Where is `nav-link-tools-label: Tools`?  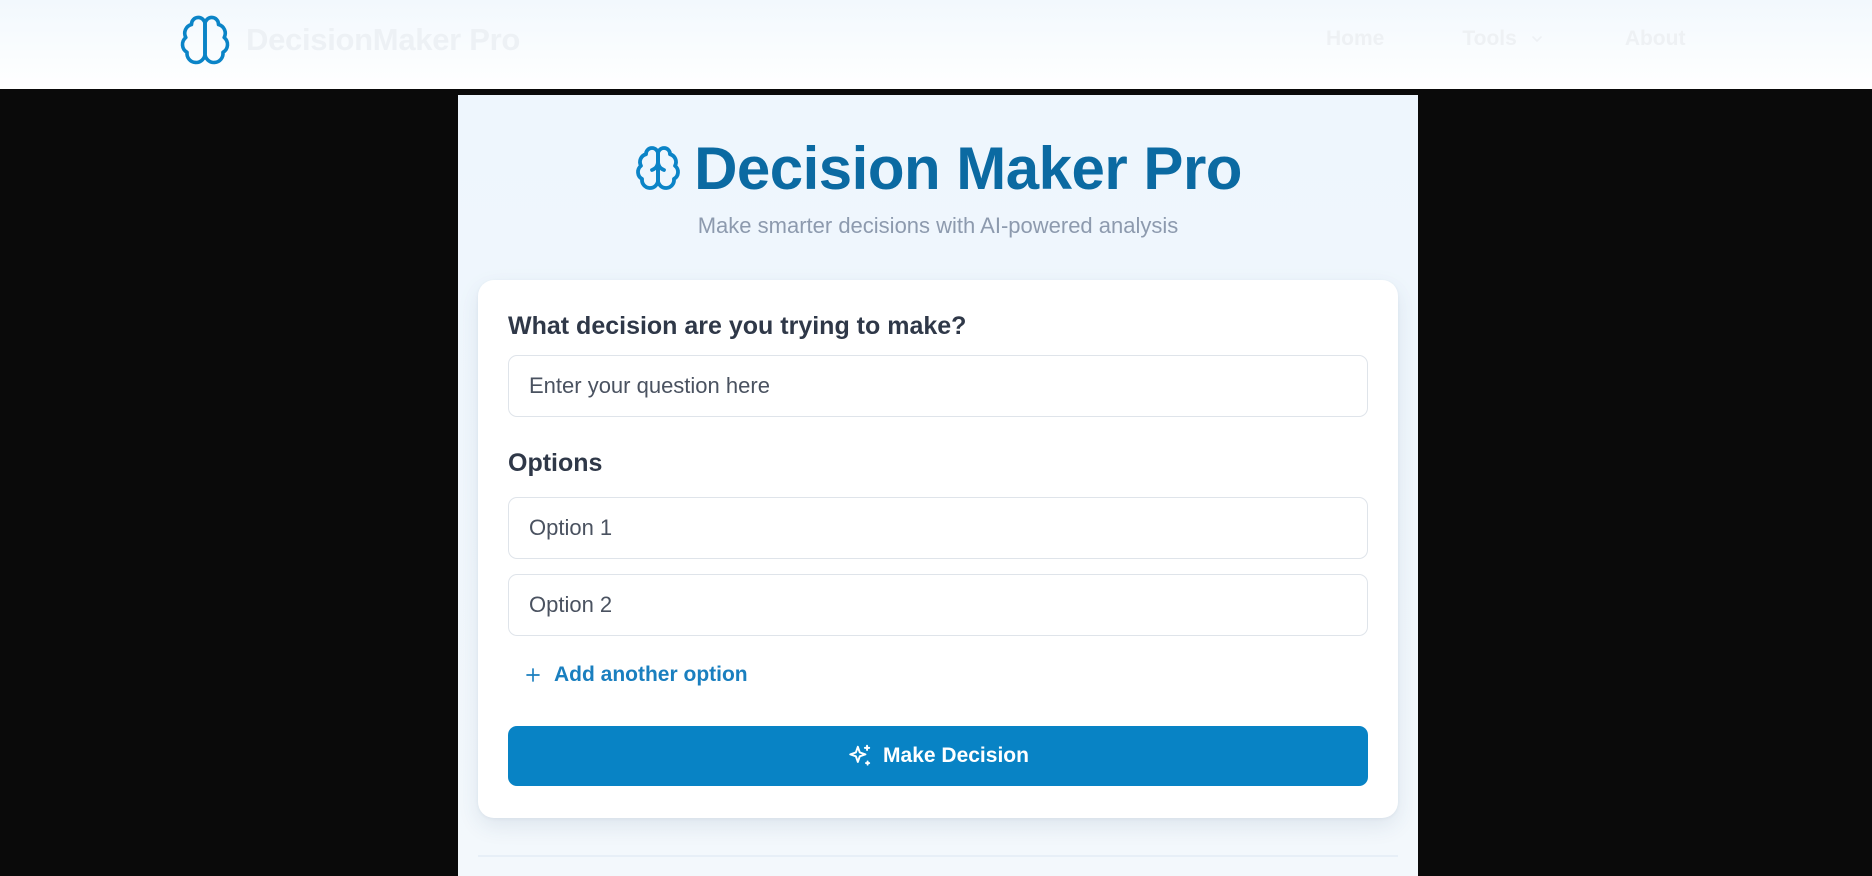 nav-link-tools-label: Tools is located at coordinates (1489, 38).